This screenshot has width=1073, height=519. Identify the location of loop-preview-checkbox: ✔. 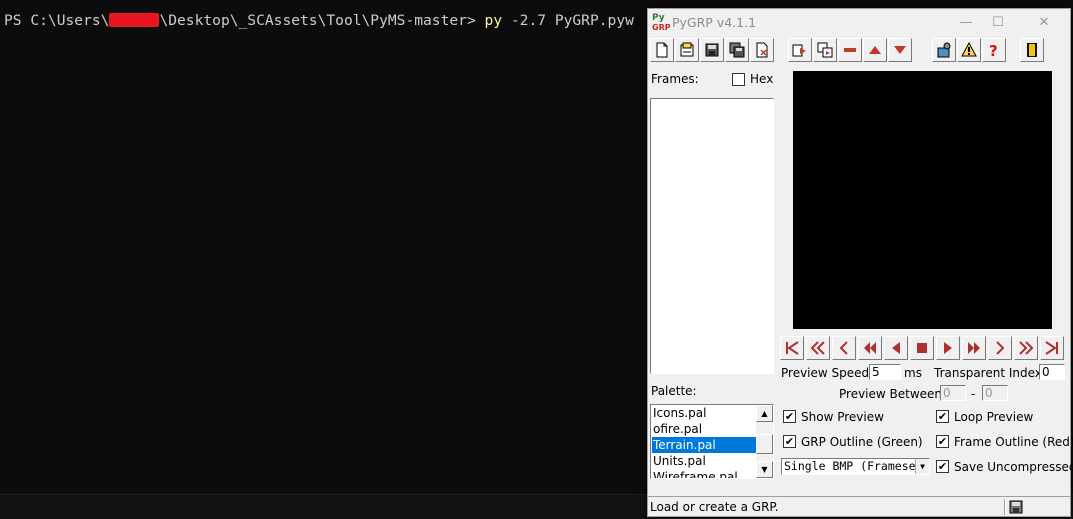
(942, 416).